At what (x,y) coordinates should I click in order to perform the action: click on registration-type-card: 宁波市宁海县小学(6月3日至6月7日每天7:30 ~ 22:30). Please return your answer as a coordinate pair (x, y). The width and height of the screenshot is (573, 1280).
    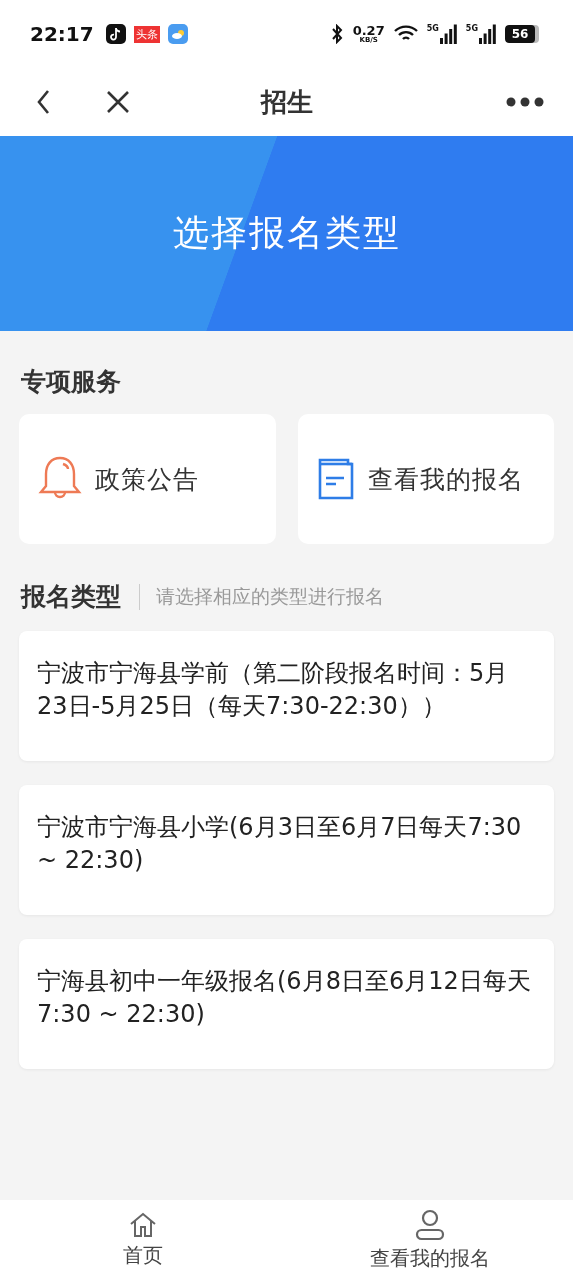
    Looking at the image, I should click on (286, 850).